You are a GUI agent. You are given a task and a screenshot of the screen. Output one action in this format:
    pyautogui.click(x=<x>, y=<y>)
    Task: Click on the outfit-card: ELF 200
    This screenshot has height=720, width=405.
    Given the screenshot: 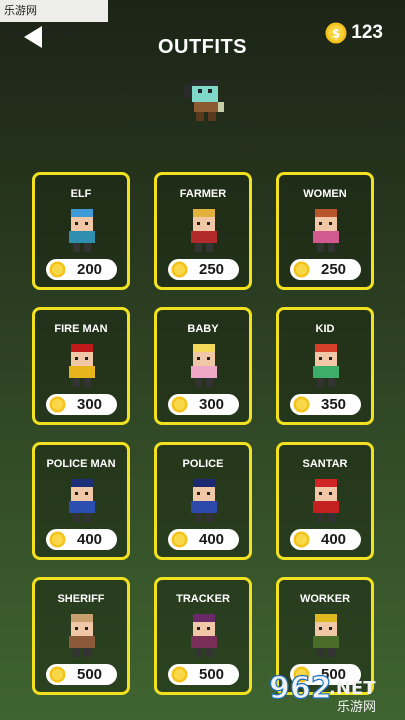 What is the action you would take?
    pyautogui.click(x=81, y=231)
    